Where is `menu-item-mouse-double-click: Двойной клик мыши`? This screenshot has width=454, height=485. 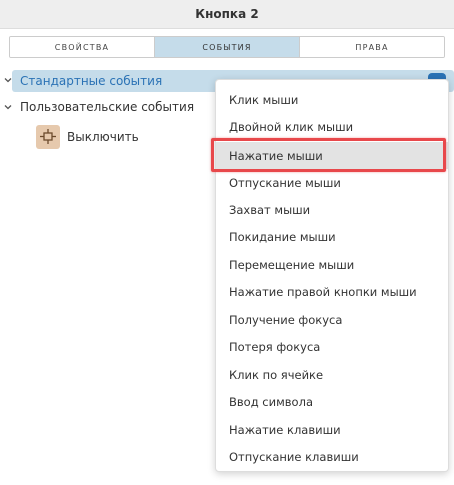 menu-item-mouse-double-click: Двойной клик мыши is located at coordinates (332, 126).